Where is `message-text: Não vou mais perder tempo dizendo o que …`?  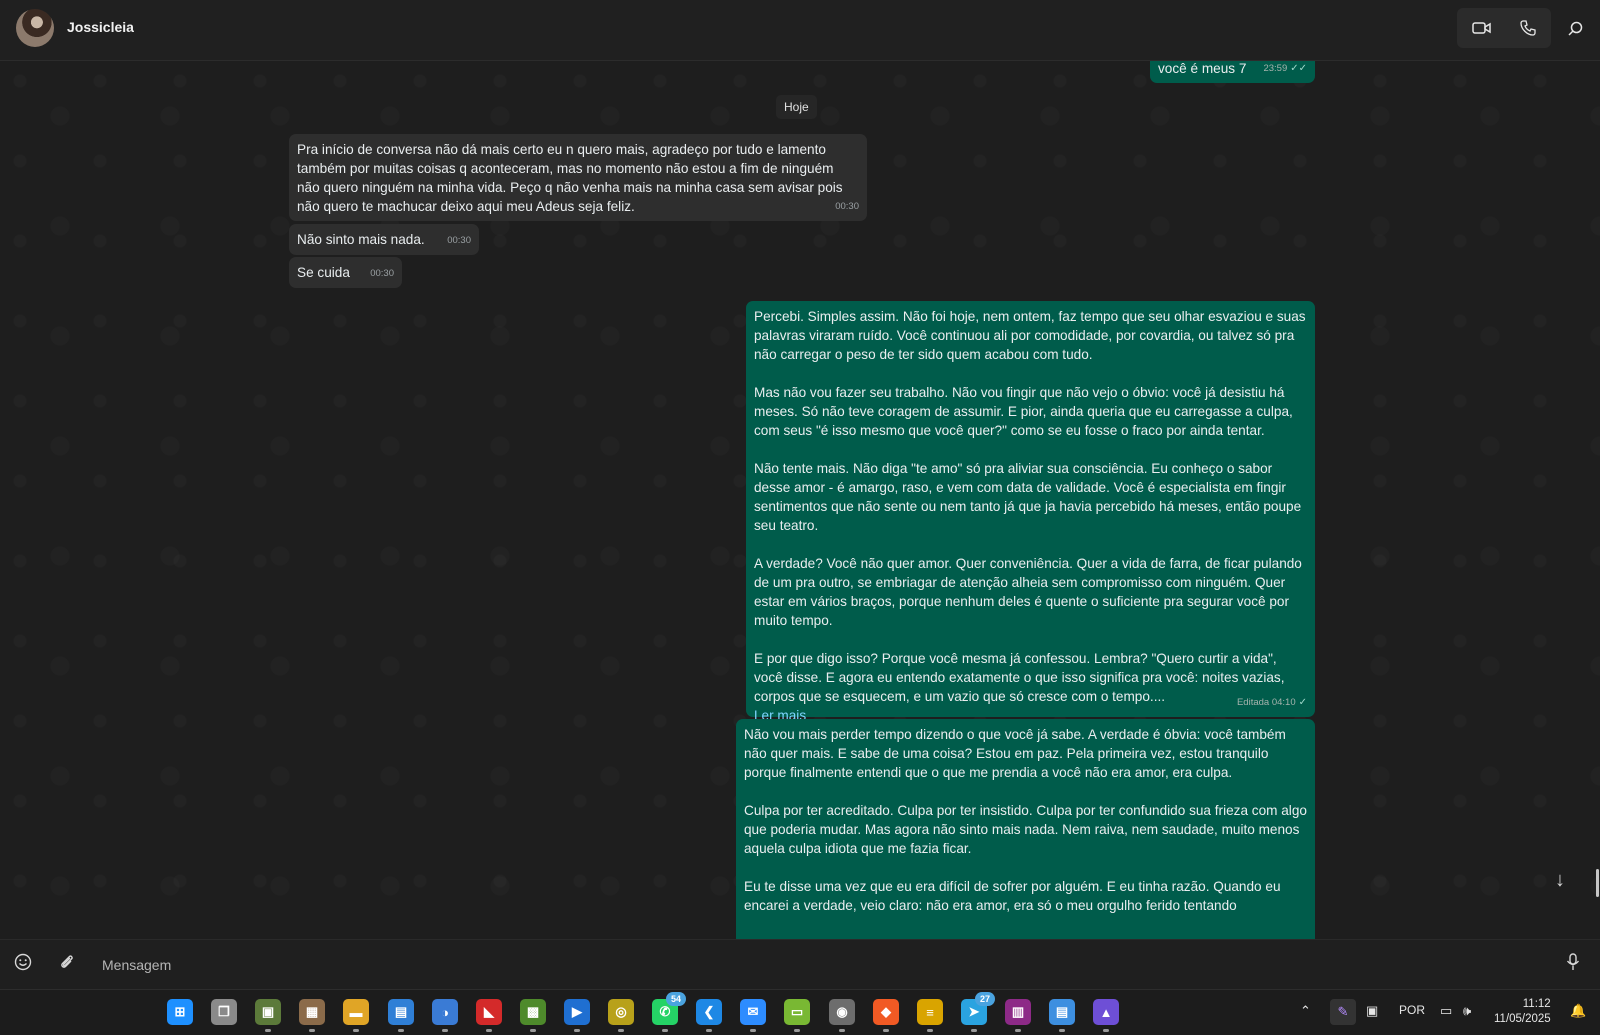 message-text: Não vou mais perder tempo dizendo o que … is located at coordinates (1025, 820).